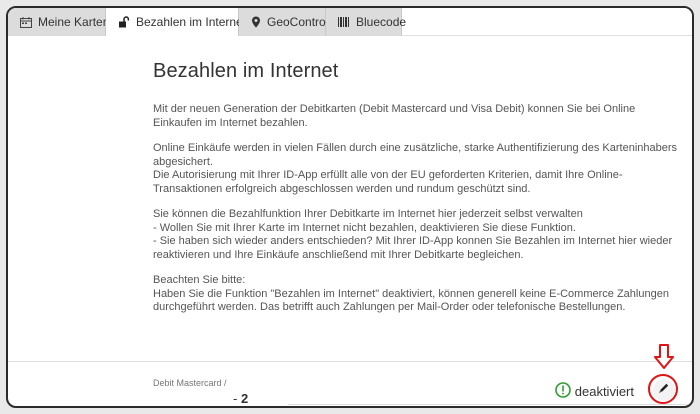  I want to click on arrow-down-icon, so click(664, 356).